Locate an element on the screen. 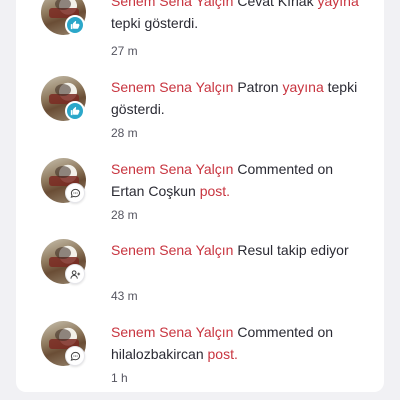  notification-tail: takip ediyor is located at coordinates (313, 250).